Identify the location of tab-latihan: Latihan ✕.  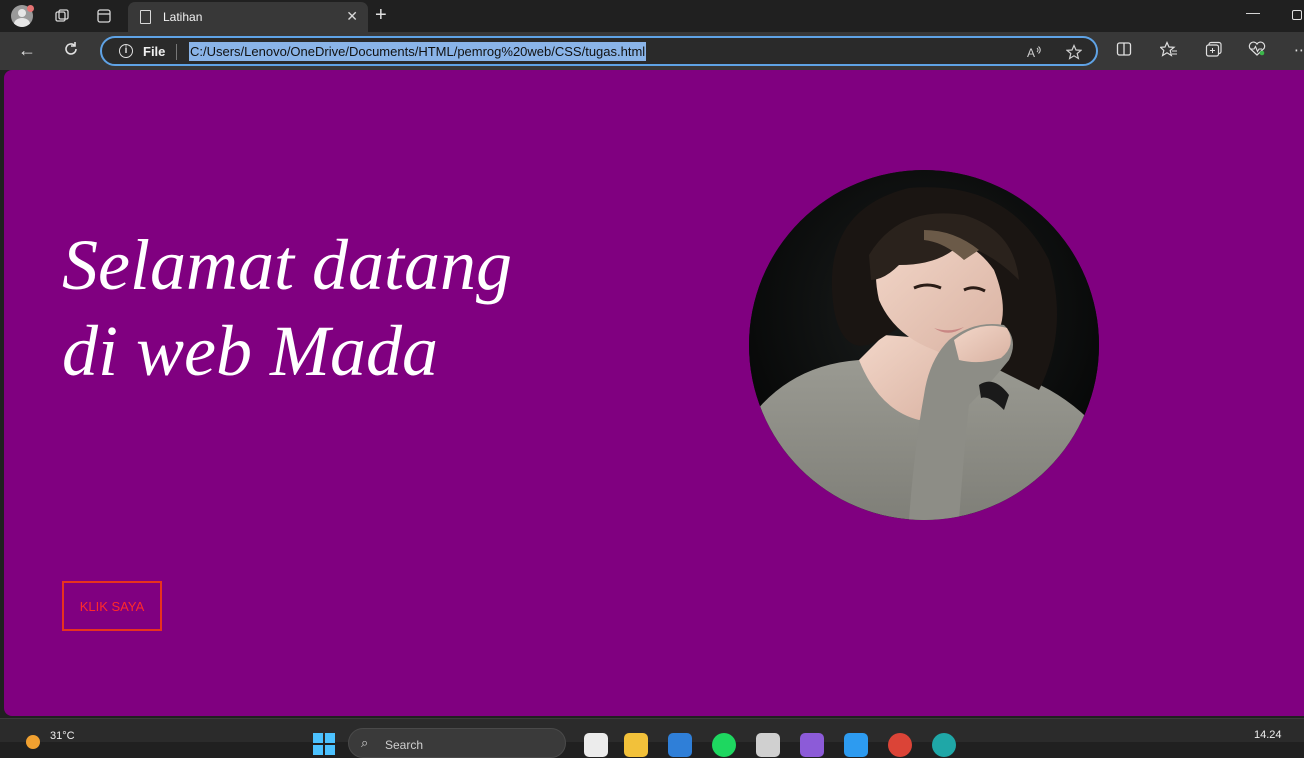
(248, 17).